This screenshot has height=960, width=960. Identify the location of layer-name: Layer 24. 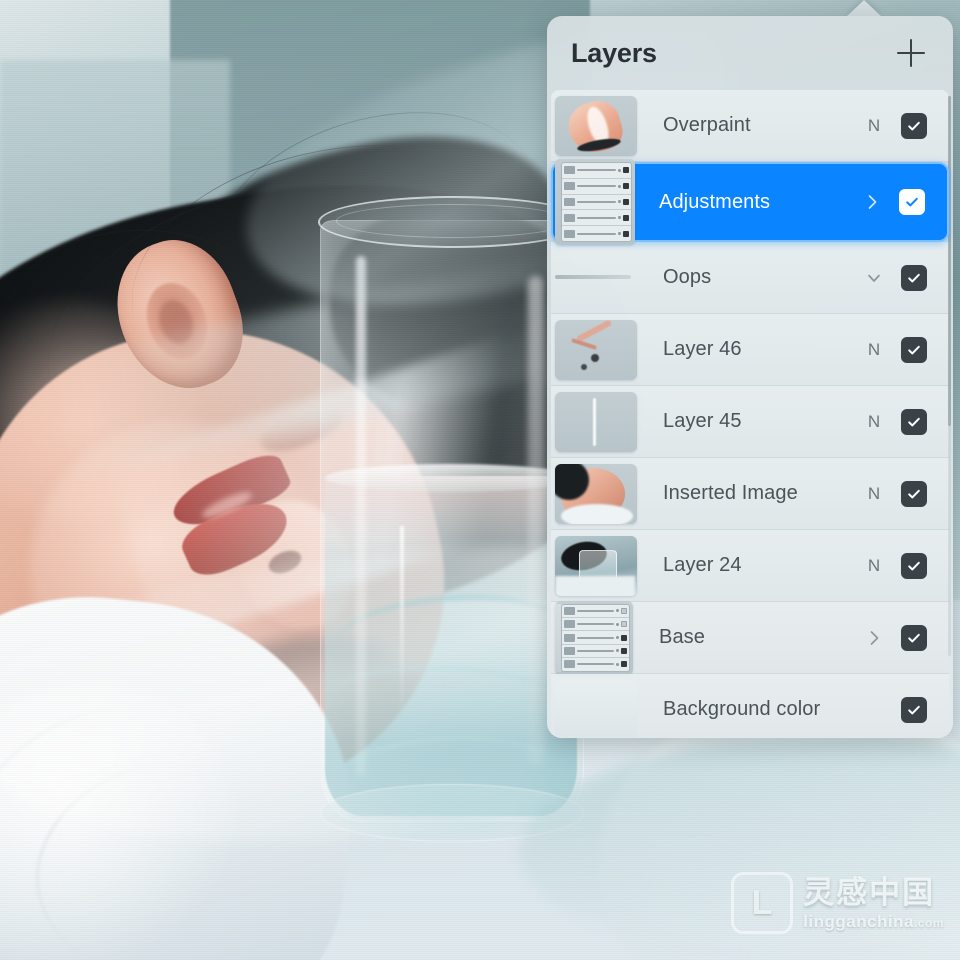
(702, 565).